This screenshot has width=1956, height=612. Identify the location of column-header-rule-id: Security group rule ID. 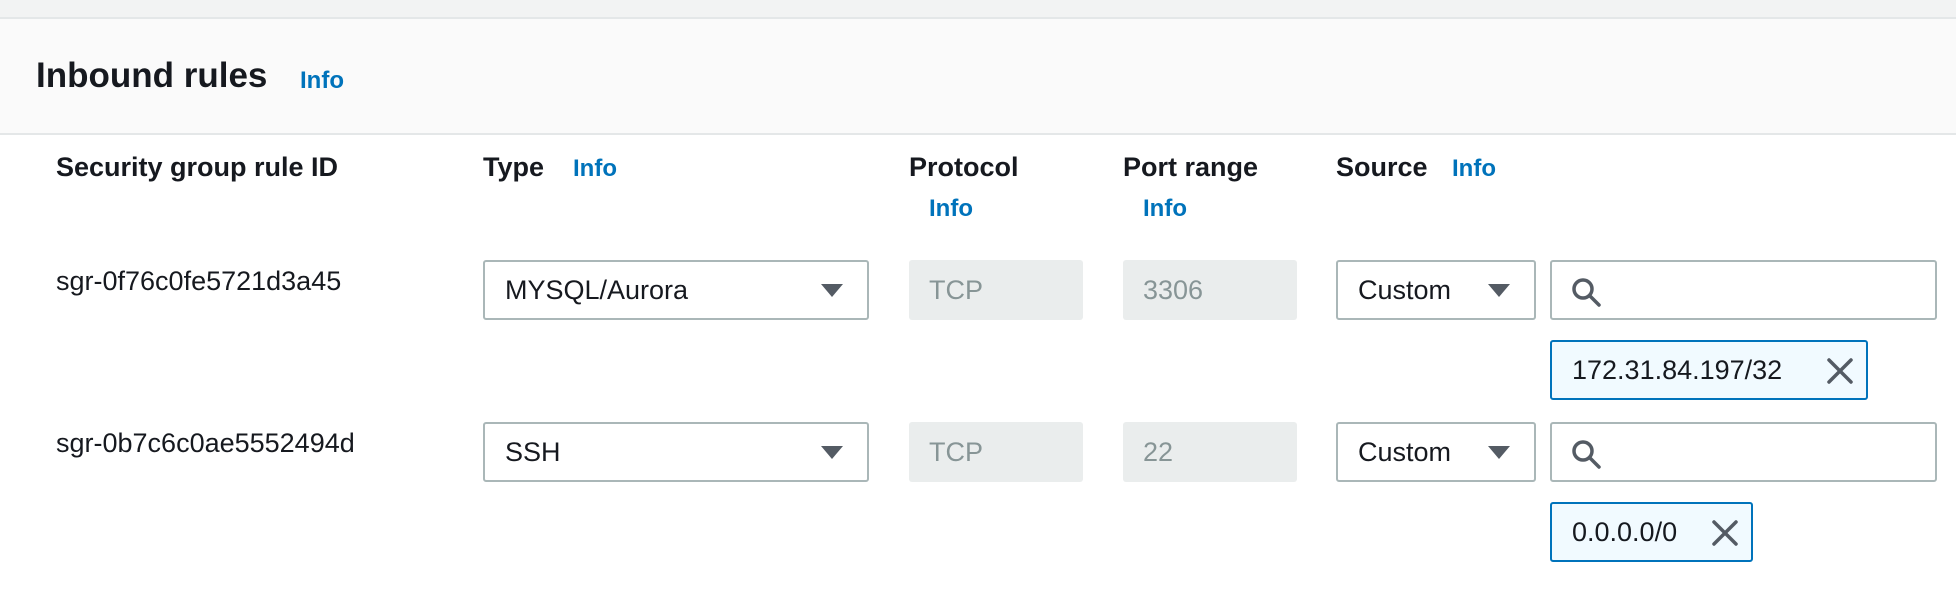
(197, 167).